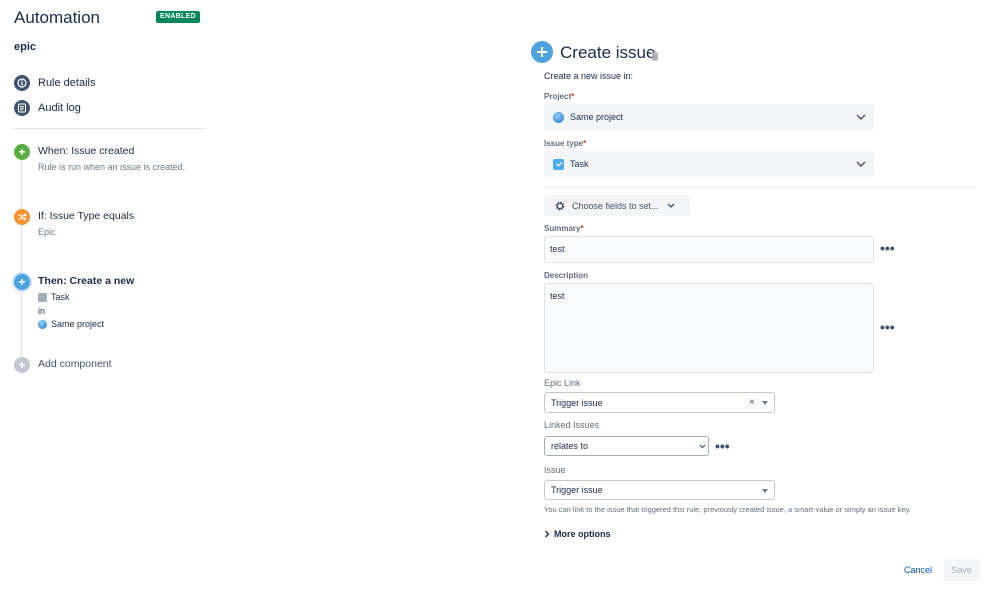  I want to click on linked-issues-label: Linked Issues, so click(572, 425).